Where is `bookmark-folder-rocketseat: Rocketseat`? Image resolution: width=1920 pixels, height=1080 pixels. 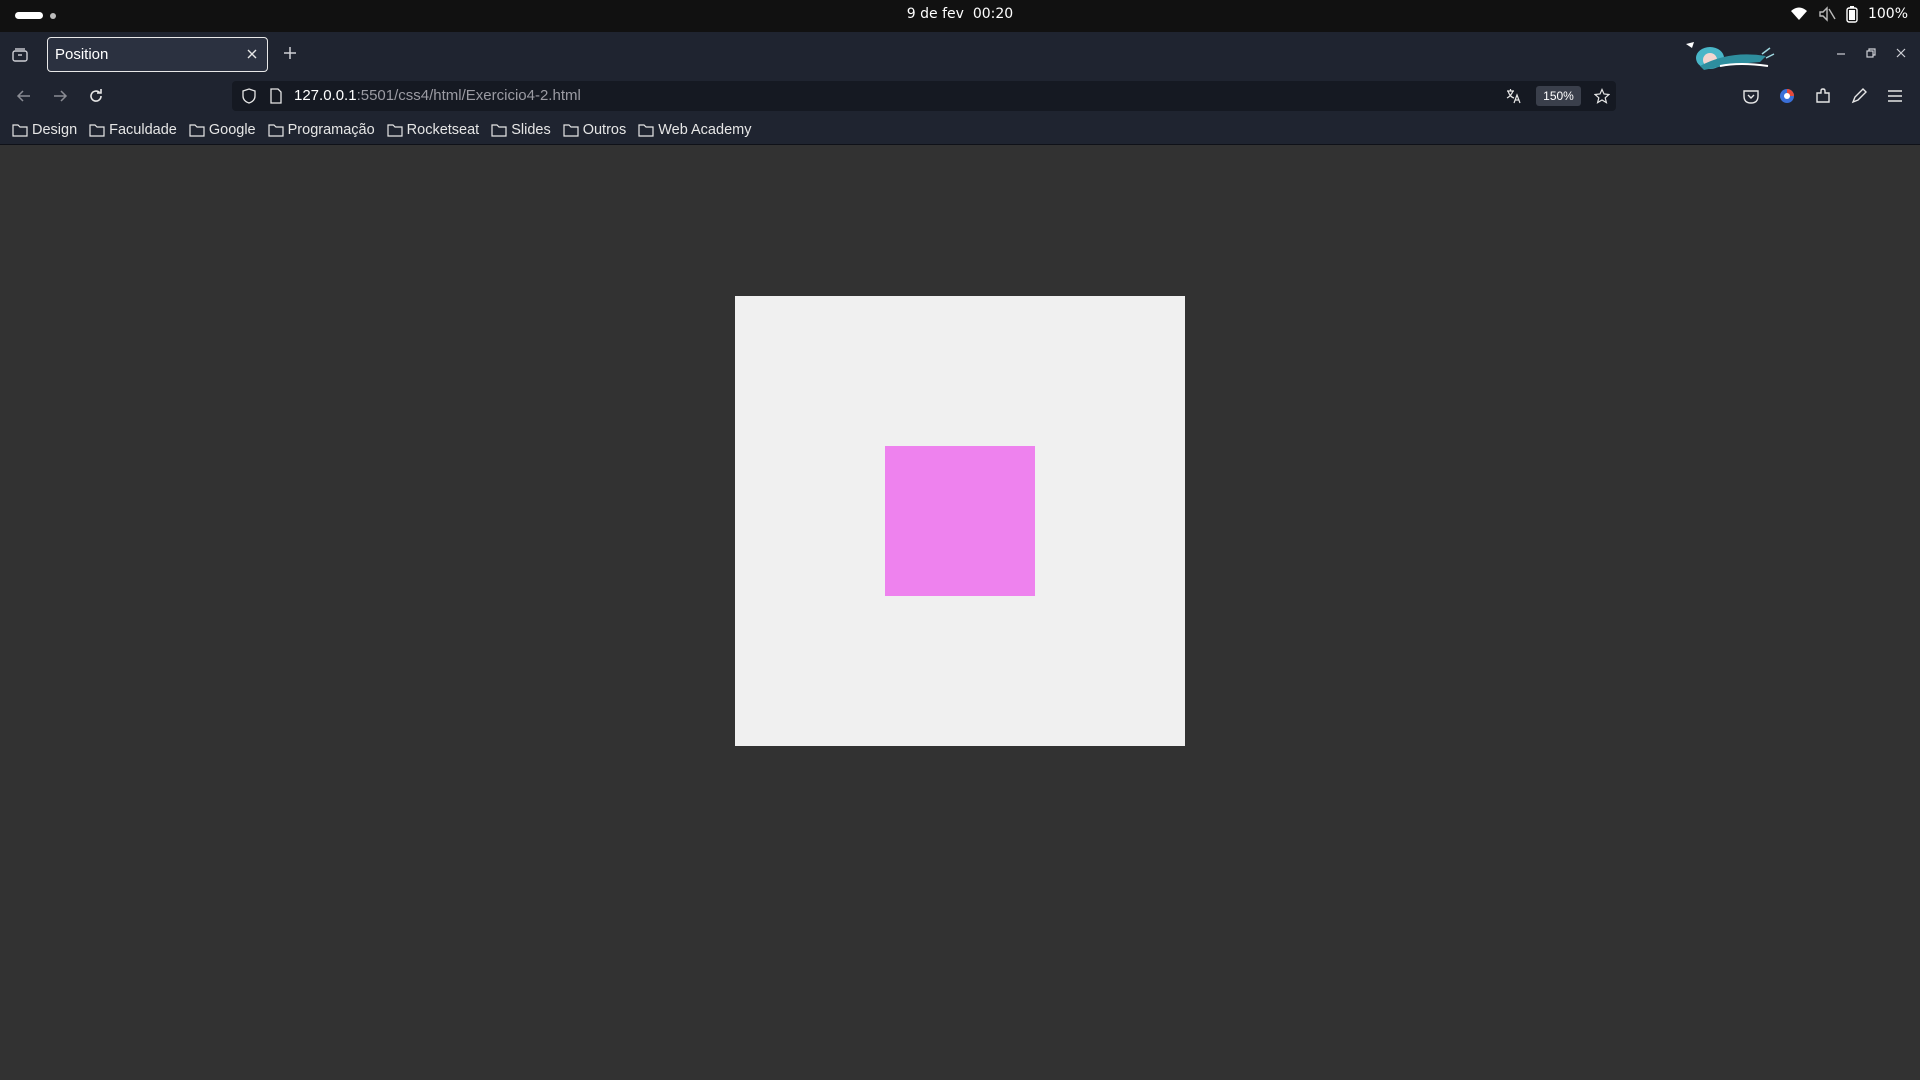 bookmark-folder-rocketseat: Rocketseat is located at coordinates (433, 129).